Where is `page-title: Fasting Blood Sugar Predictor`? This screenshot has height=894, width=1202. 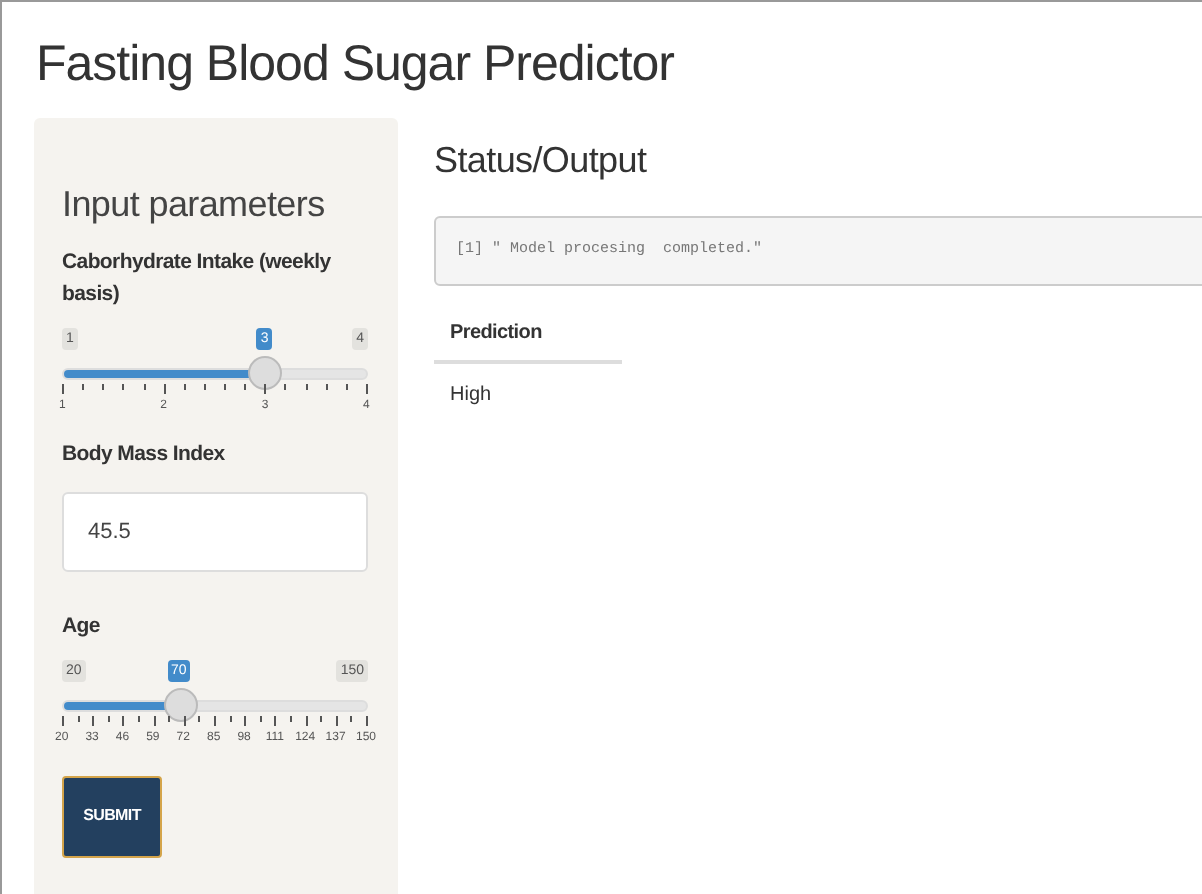
page-title: Fasting Blood Sugar Predictor is located at coordinates (356, 65).